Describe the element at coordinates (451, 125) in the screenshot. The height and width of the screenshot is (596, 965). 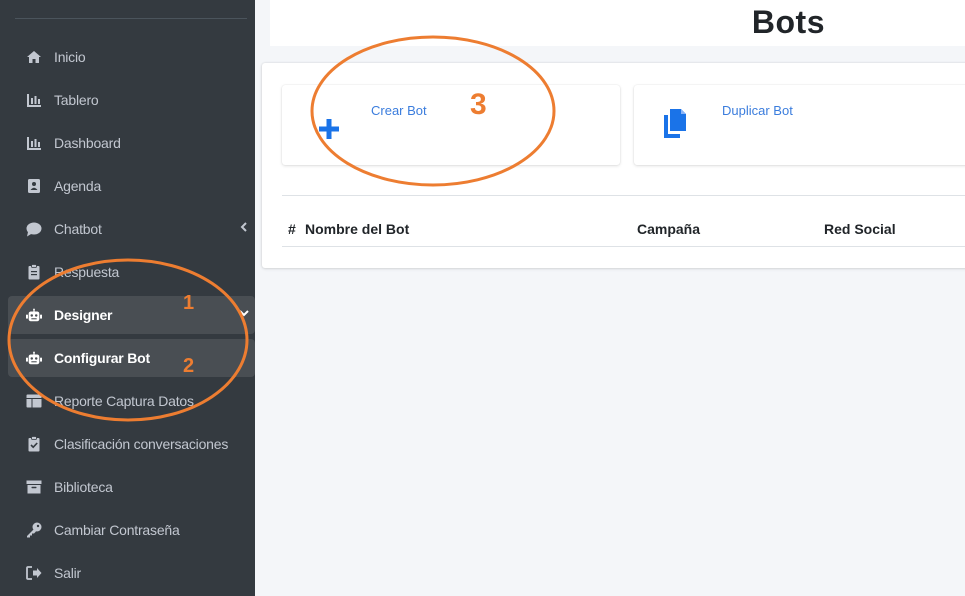
I see `crear-bot-button: Crear Bot` at that location.